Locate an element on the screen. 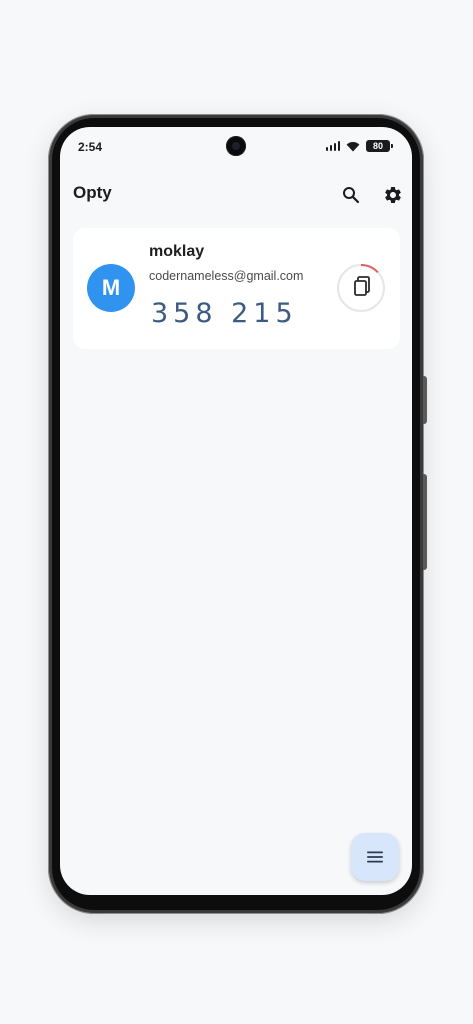 This screenshot has height=1024, width=473. status-bar: 2:54 80 is located at coordinates (236, 147).